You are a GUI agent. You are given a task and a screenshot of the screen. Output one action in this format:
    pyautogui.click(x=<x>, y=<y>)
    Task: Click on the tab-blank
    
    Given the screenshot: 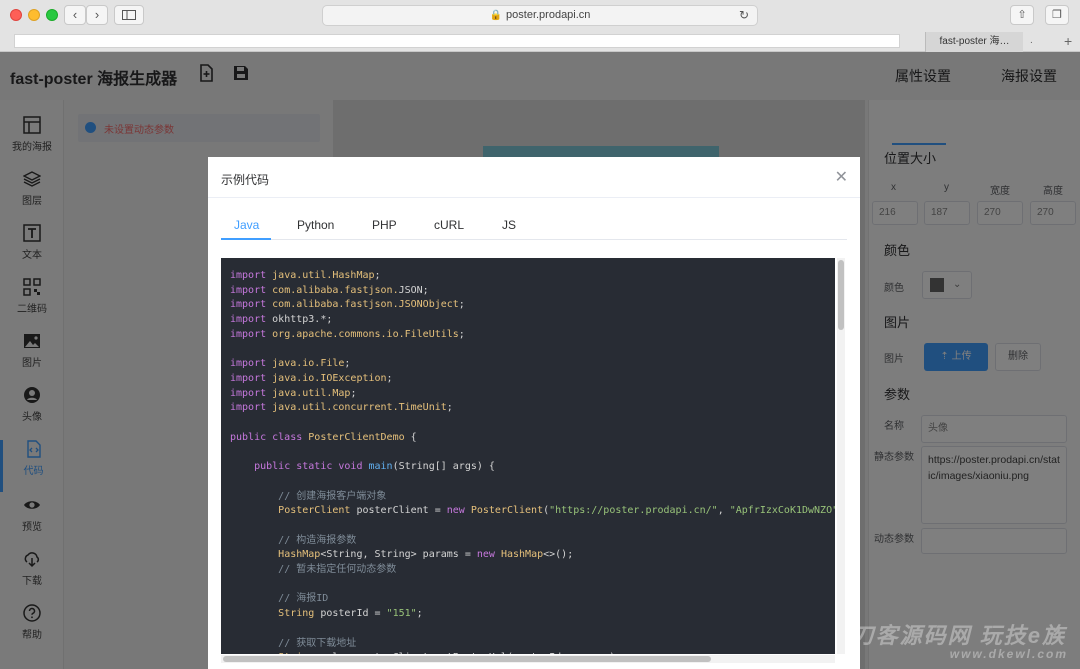 What is the action you would take?
    pyautogui.click(x=457, y=41)
    